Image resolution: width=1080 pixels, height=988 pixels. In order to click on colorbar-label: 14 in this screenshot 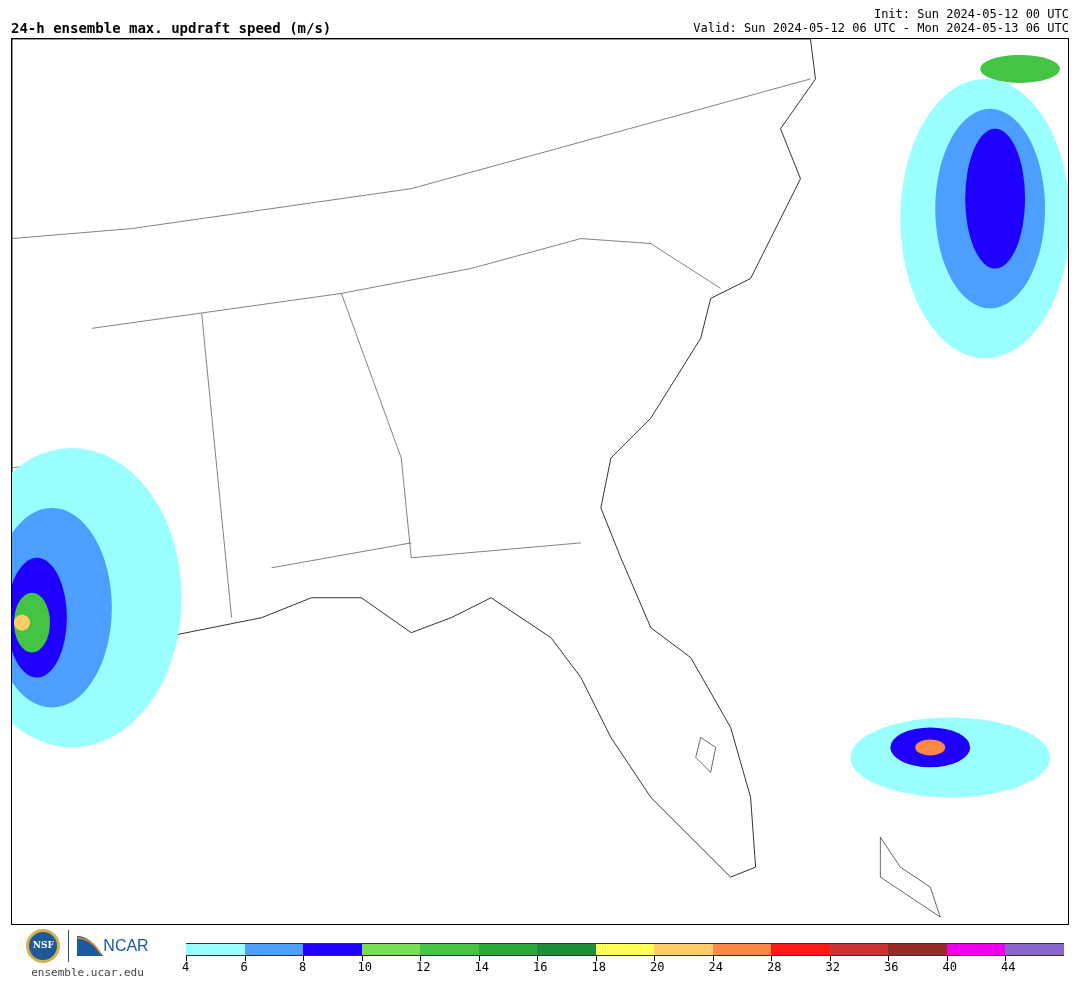, I will do `click(481, 967)`.